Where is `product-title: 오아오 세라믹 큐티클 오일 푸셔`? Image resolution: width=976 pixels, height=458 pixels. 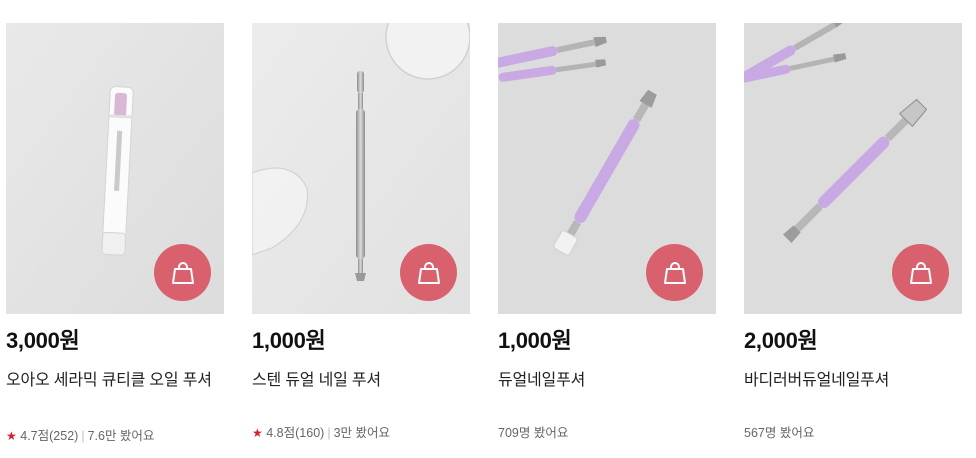
product-title: 오아오 세라믹 큐티클 오일 푸셔 is located at coordinates (115, 380).